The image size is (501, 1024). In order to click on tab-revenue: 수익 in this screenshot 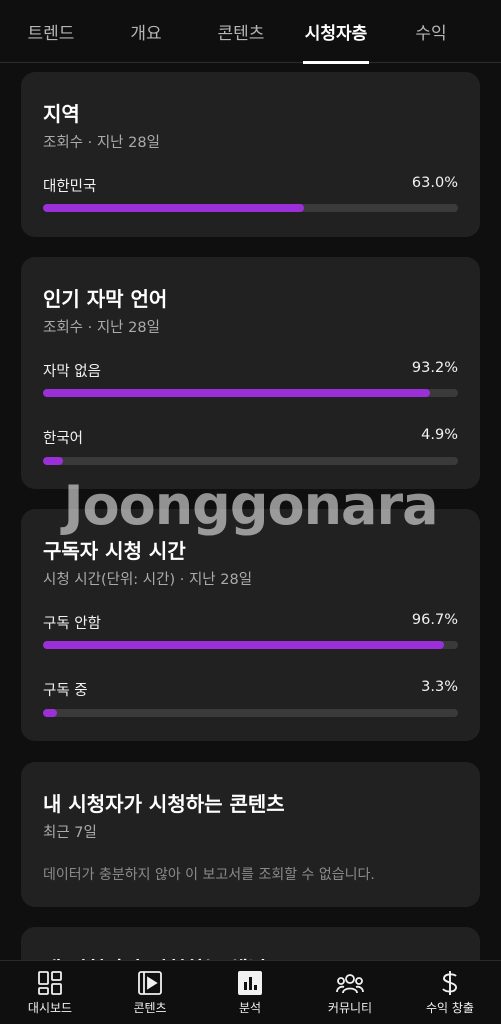, I will do `click(431, 31)`.